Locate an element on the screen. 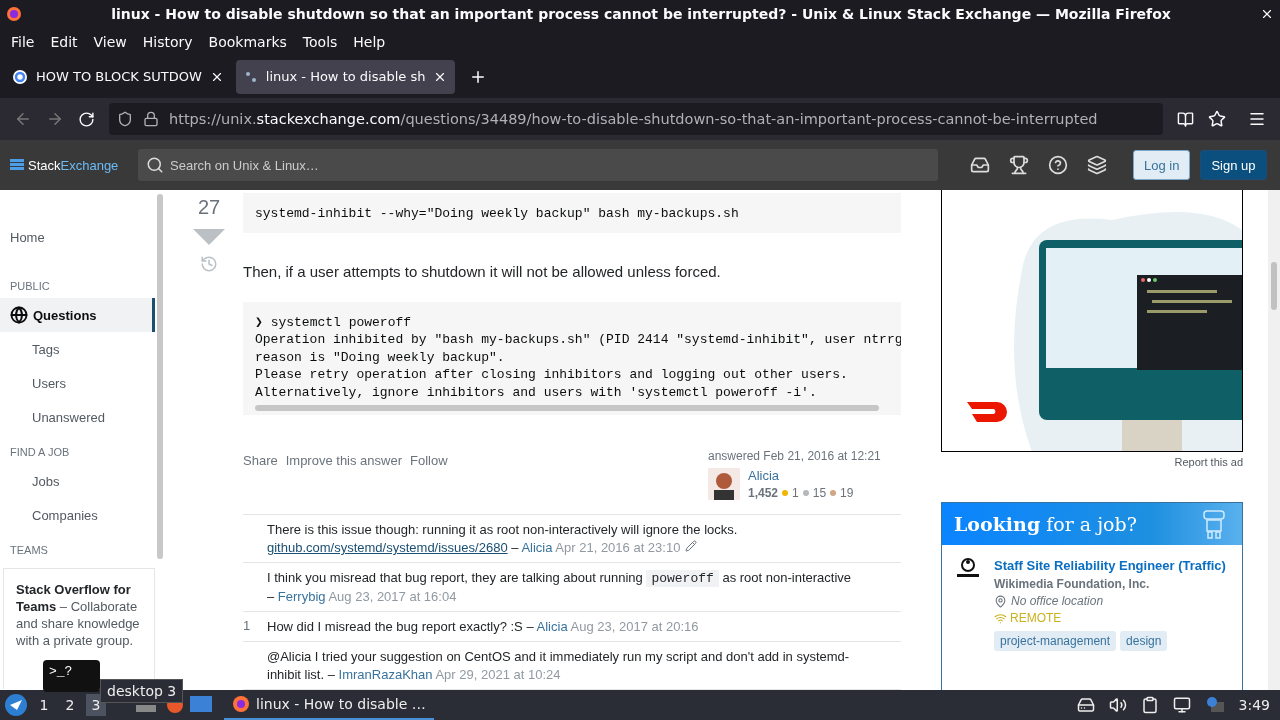 This screenshot has width=1280, height=720. jobs-heading: Looking for a job? is located at coordinates (1045, 524).